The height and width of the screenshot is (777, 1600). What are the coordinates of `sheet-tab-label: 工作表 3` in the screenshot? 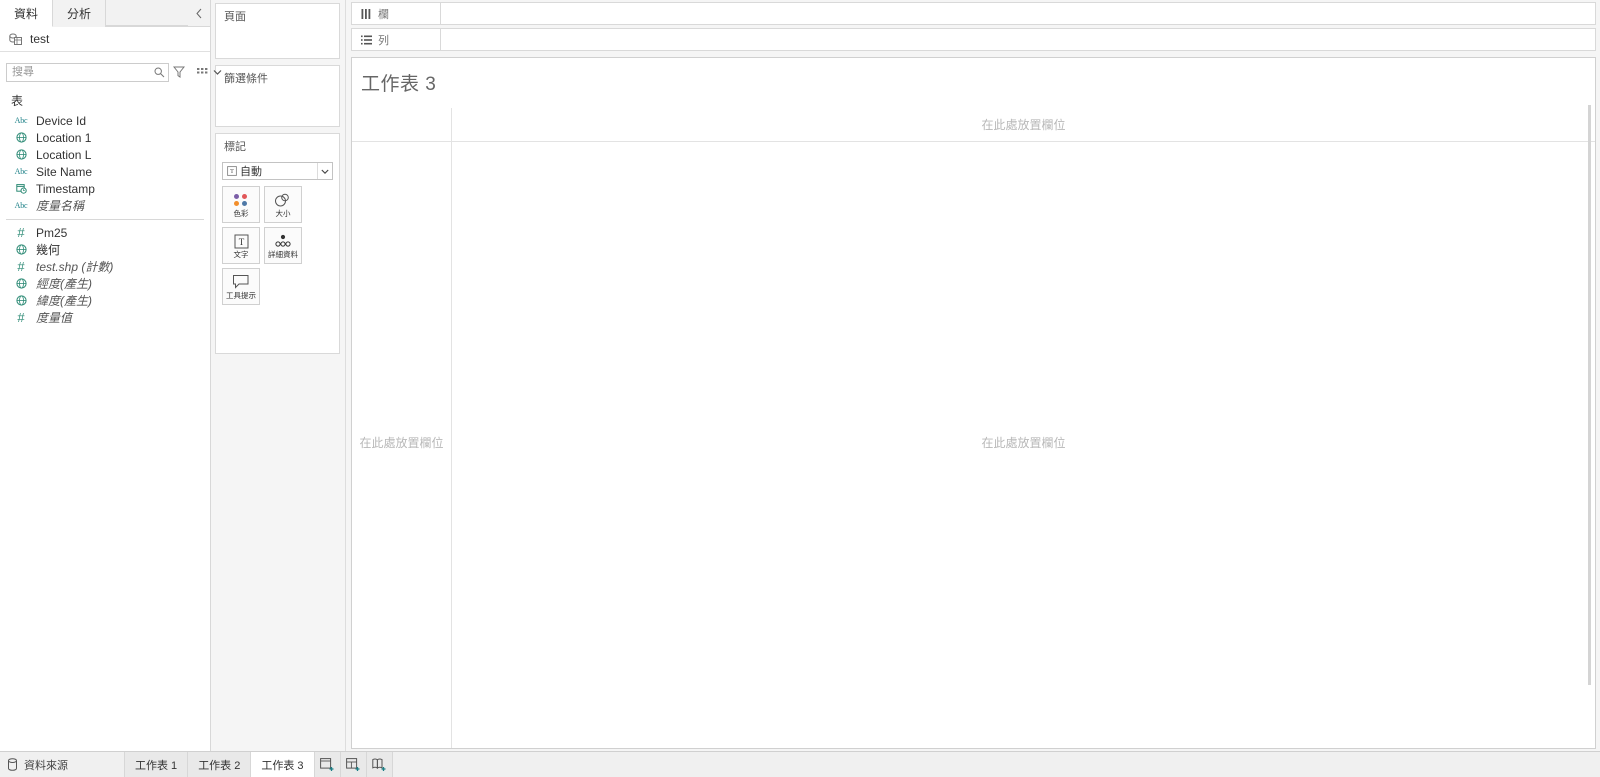 It's located at (282, 765).